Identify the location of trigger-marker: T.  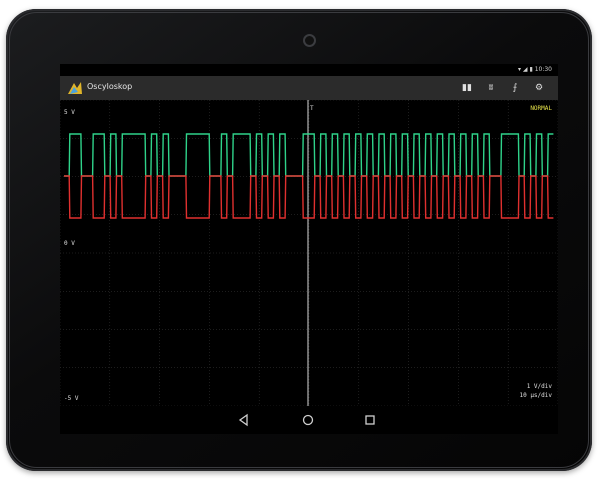
(312, 108).